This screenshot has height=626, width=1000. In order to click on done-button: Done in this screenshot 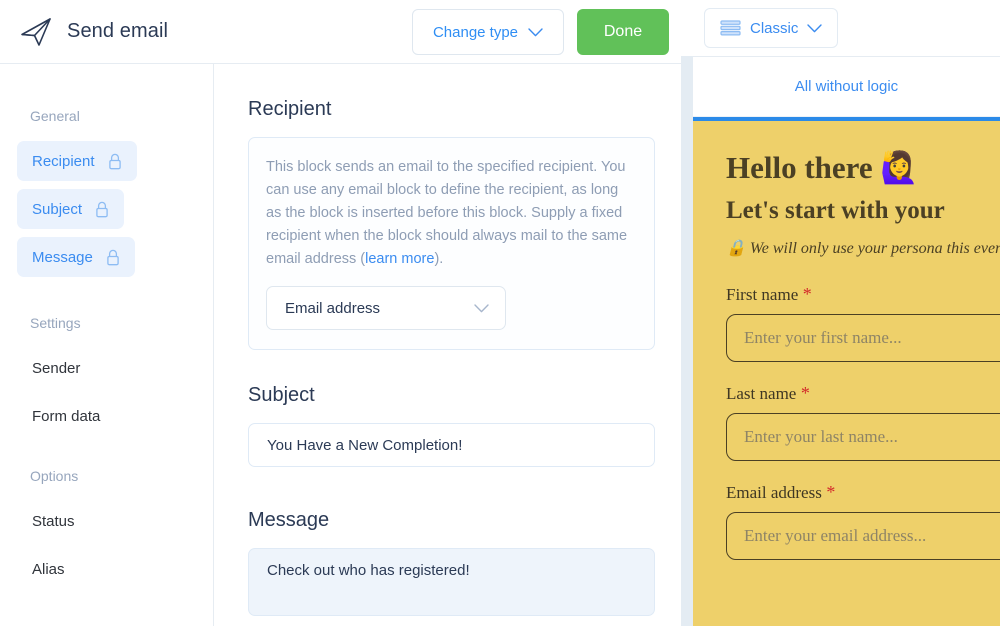, I will do `click(623, 32)`.